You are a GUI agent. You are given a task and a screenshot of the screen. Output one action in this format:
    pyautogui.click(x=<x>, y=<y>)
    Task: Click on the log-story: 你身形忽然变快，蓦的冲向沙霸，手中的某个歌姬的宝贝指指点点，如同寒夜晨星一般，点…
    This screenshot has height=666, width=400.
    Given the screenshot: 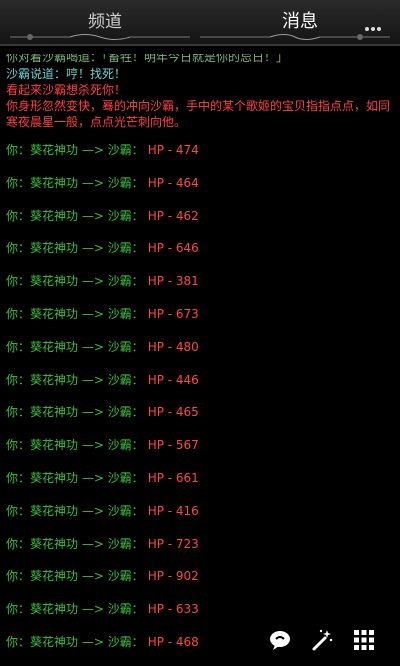 What is the action you would take?
    pyautogui.click(x=198, y=114)
    